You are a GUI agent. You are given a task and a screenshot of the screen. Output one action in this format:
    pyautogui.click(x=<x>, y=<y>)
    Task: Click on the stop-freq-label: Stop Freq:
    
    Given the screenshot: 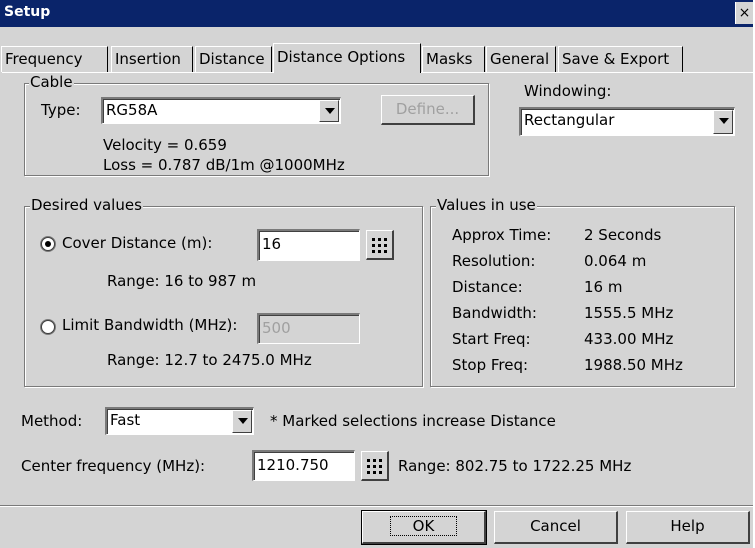 What is the action you would take?
    pyautogui.click(x=490, y=365)
    